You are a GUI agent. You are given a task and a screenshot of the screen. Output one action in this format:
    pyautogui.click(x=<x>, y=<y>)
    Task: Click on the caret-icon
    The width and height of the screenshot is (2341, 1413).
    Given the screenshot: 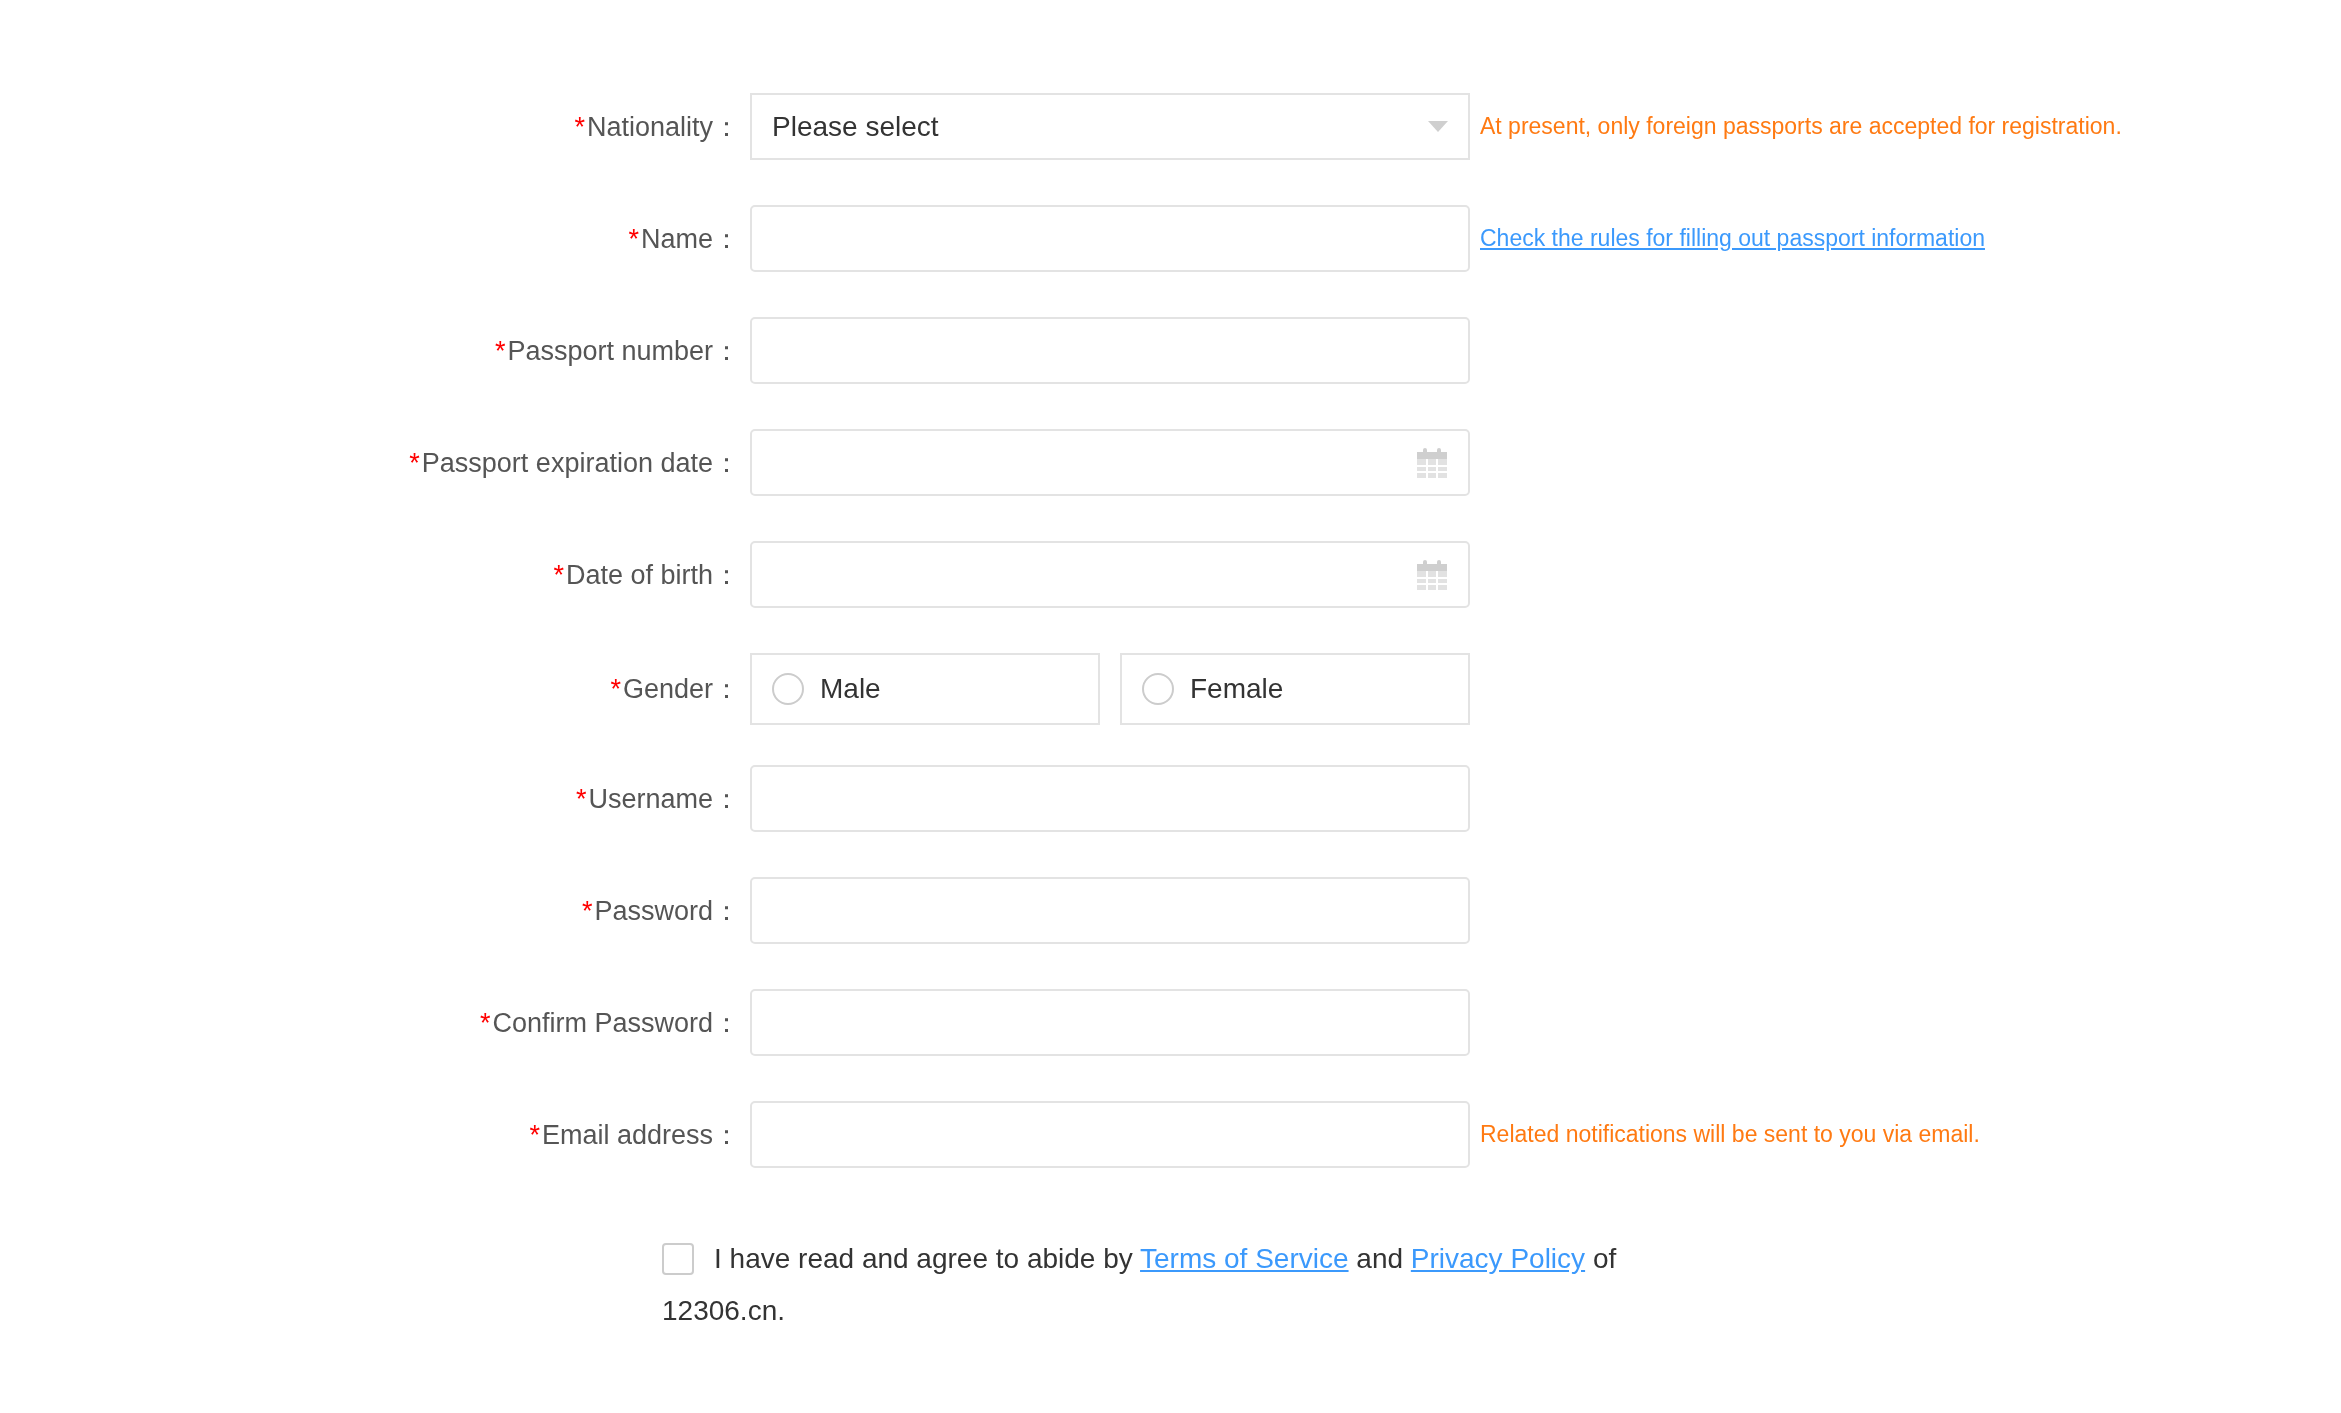 What is the action you would take?
    pyautogui.click(x=1438, y=126)
    